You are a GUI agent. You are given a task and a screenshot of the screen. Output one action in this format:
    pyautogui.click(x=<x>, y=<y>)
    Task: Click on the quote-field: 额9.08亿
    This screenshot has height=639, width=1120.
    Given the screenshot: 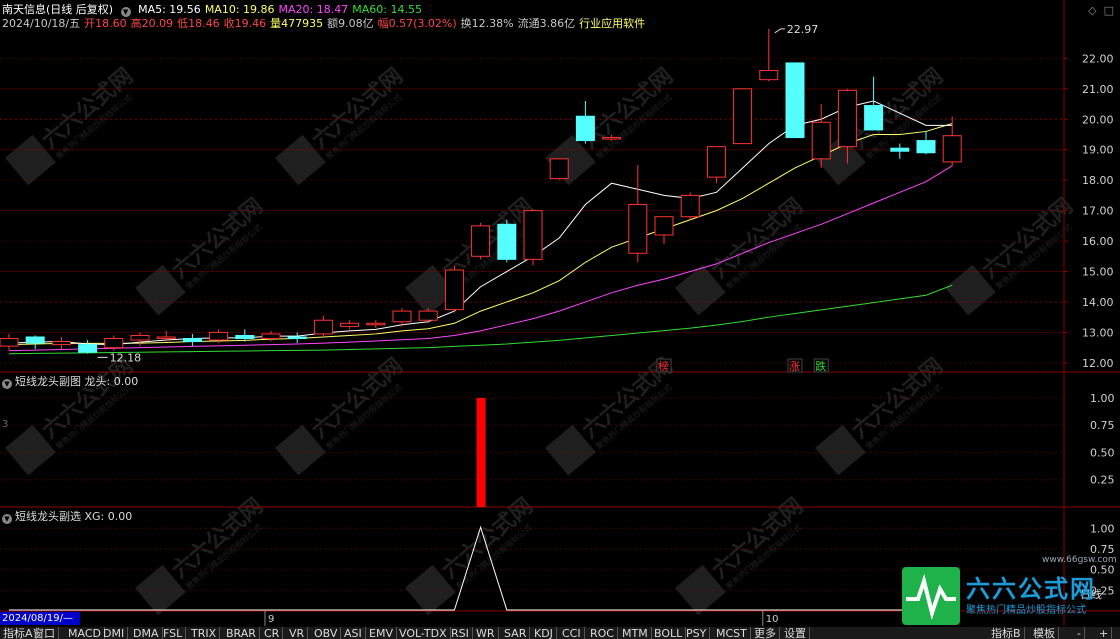 What is the action you would take?
    pyautogui.click(x=350, y=23)
    